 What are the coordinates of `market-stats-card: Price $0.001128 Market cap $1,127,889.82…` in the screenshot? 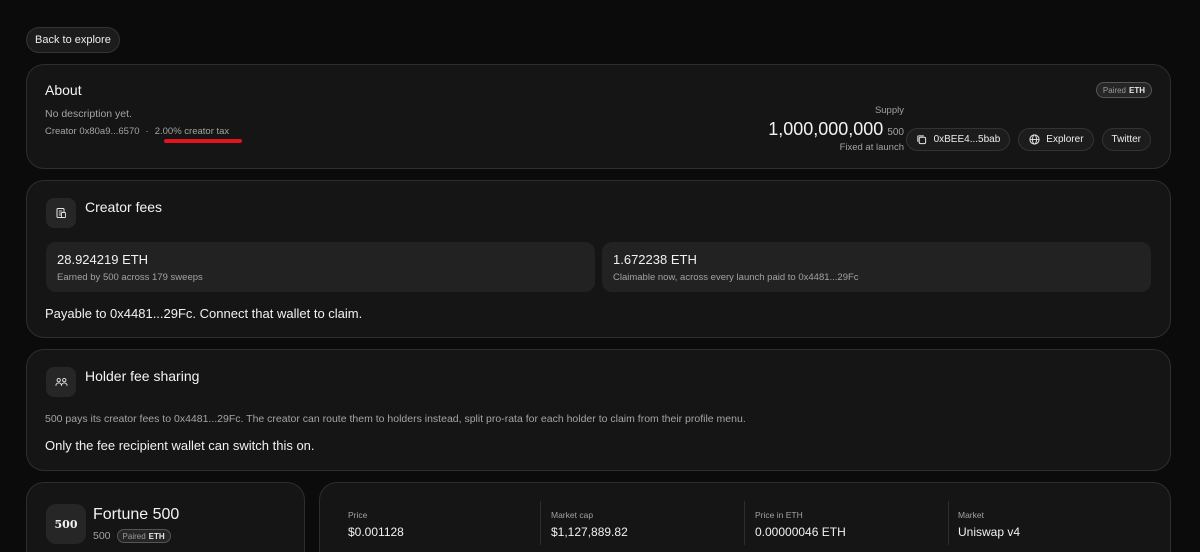 It's located at (745, 517).